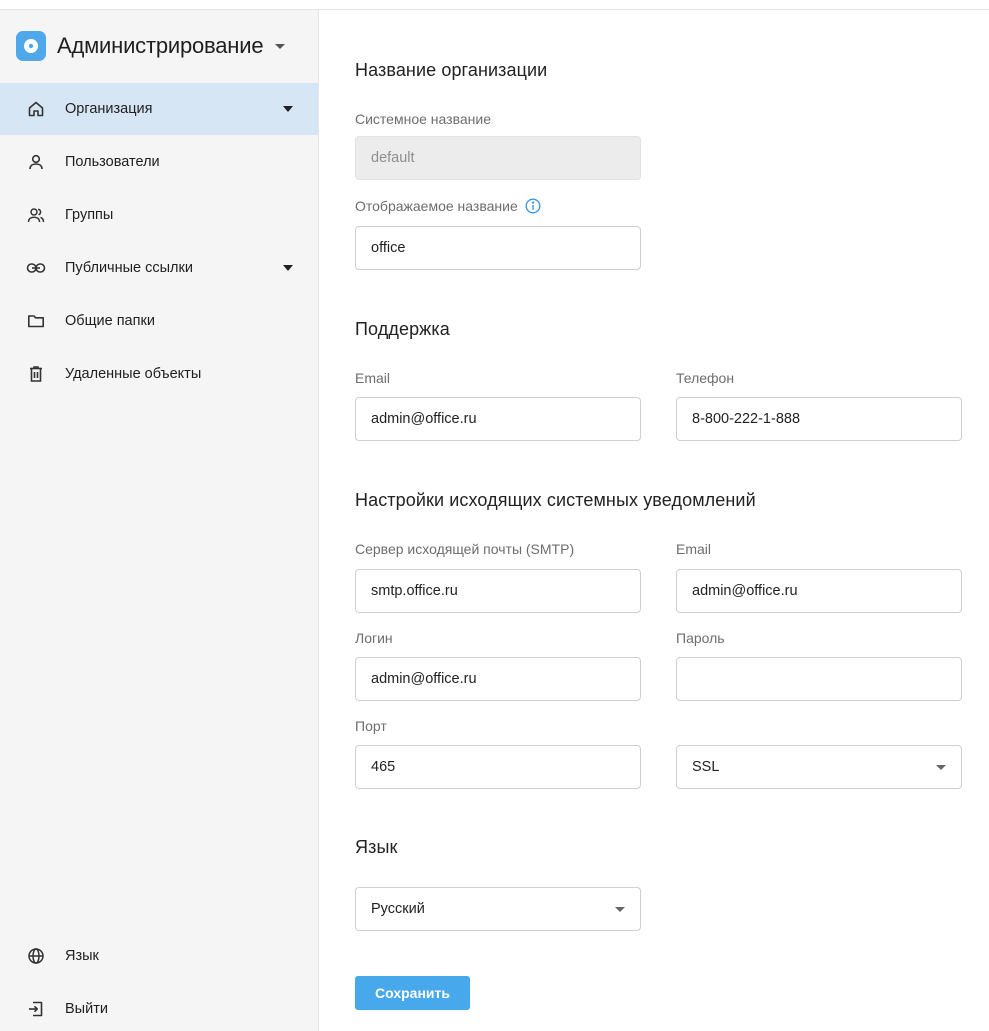  I want to click on sidebar-item-label: Язык, so click(82, 956).